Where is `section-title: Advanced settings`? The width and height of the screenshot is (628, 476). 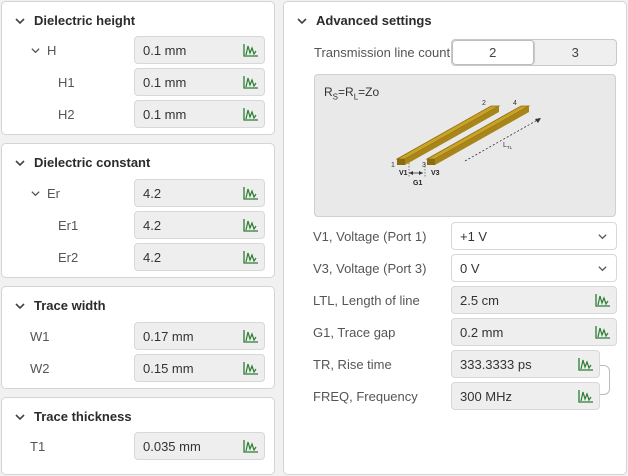
section-title: Advanced settings is located at coordinates (374, 20).